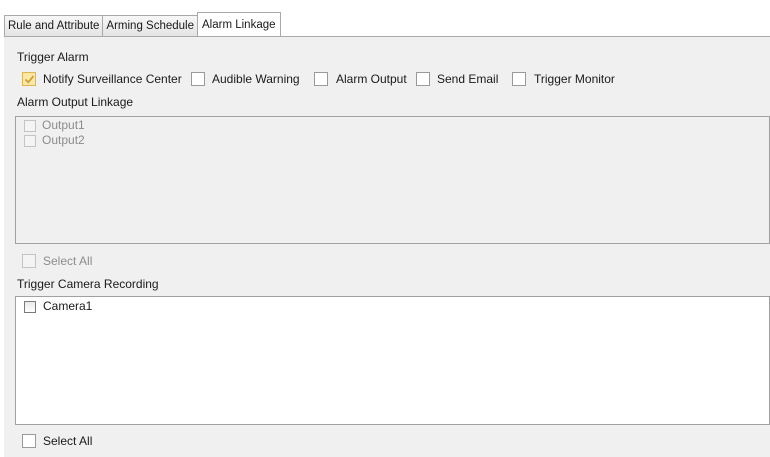  I want to click on tab-alarm-linkage: Alarm Linkage, so click(239, 24).